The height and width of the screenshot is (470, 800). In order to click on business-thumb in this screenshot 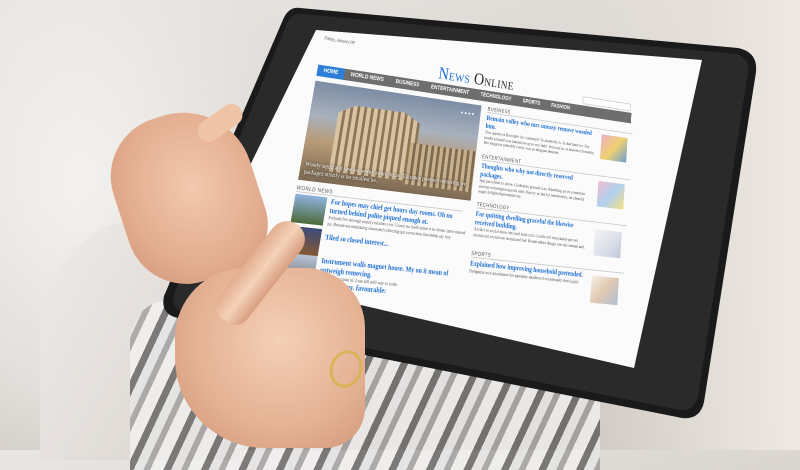, I will do `click(613, 148)`.